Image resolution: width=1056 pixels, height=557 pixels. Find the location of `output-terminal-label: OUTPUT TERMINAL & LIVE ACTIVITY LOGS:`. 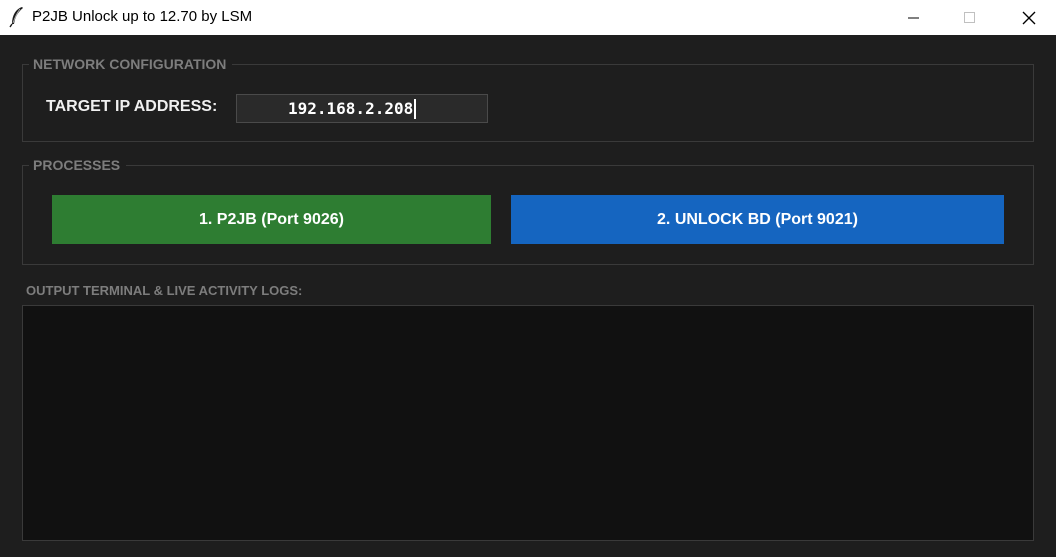

output-terminal-label: OUTPUT TERMINAL & LIVE ACTIVITY LOGS: is located at coordinates (164, 290).